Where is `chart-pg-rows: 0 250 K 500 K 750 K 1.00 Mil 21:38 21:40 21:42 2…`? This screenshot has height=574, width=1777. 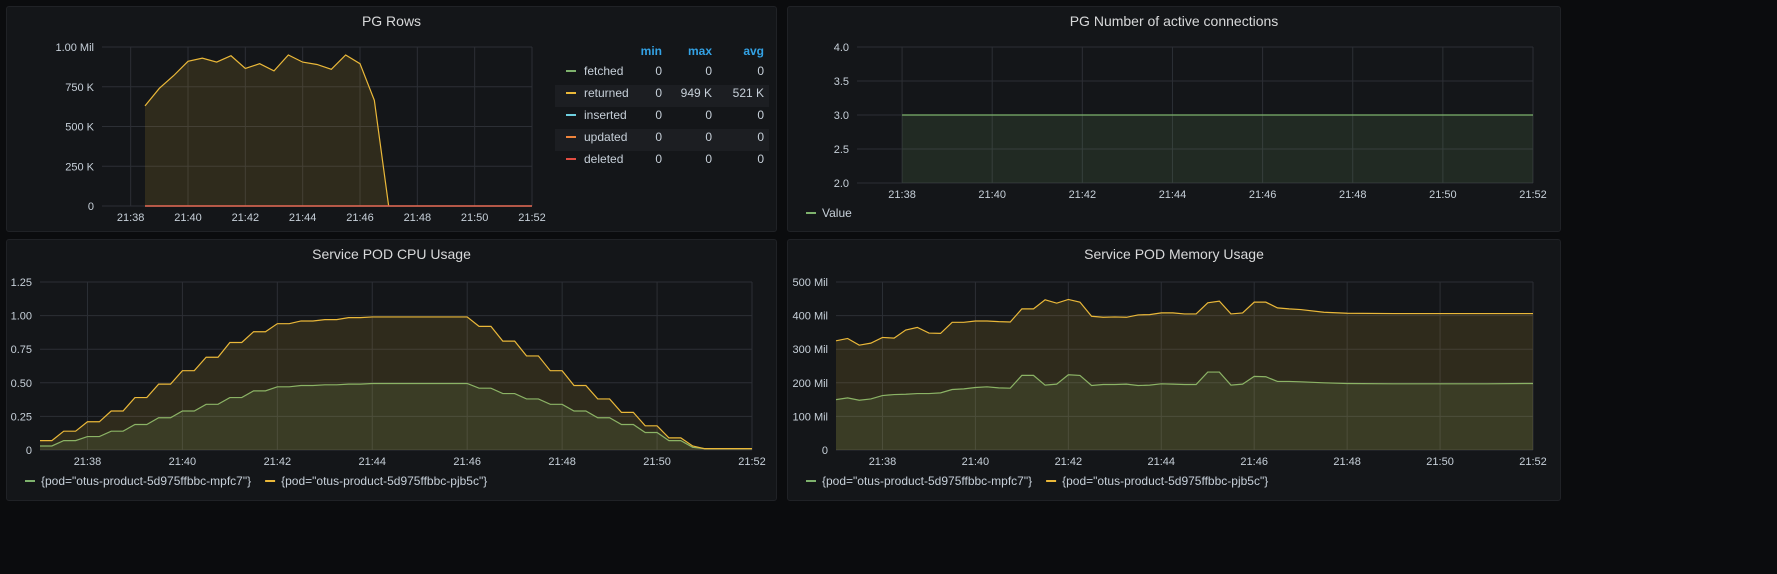
chart-pg-rows: 0 250 K 500 K 750 K 1.00 Mil 21:38 21:40 21:42 2… is located at coordinates (412, 133).